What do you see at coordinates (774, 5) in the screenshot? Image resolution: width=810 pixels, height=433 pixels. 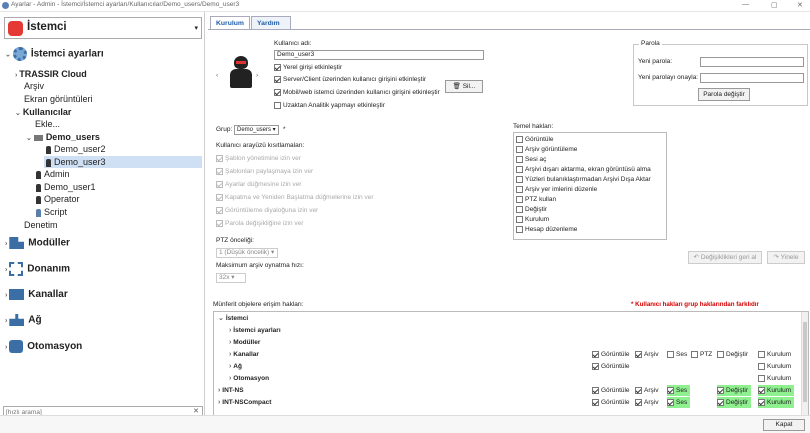 I see `maximize-icon: ▢` at bounding box center [774, 5].